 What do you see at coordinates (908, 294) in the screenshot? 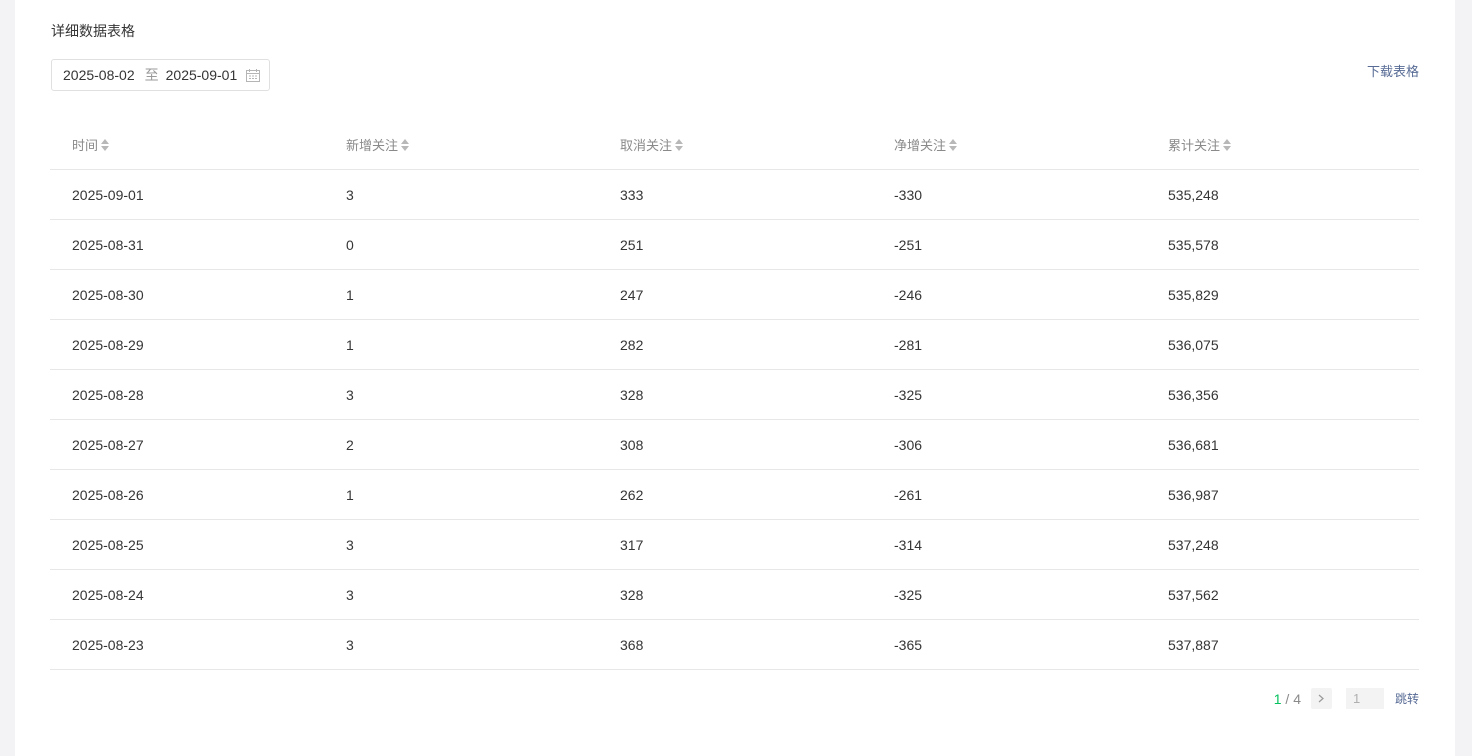
I see `cell-net-follows: -246` at bounding box center [908, 294].